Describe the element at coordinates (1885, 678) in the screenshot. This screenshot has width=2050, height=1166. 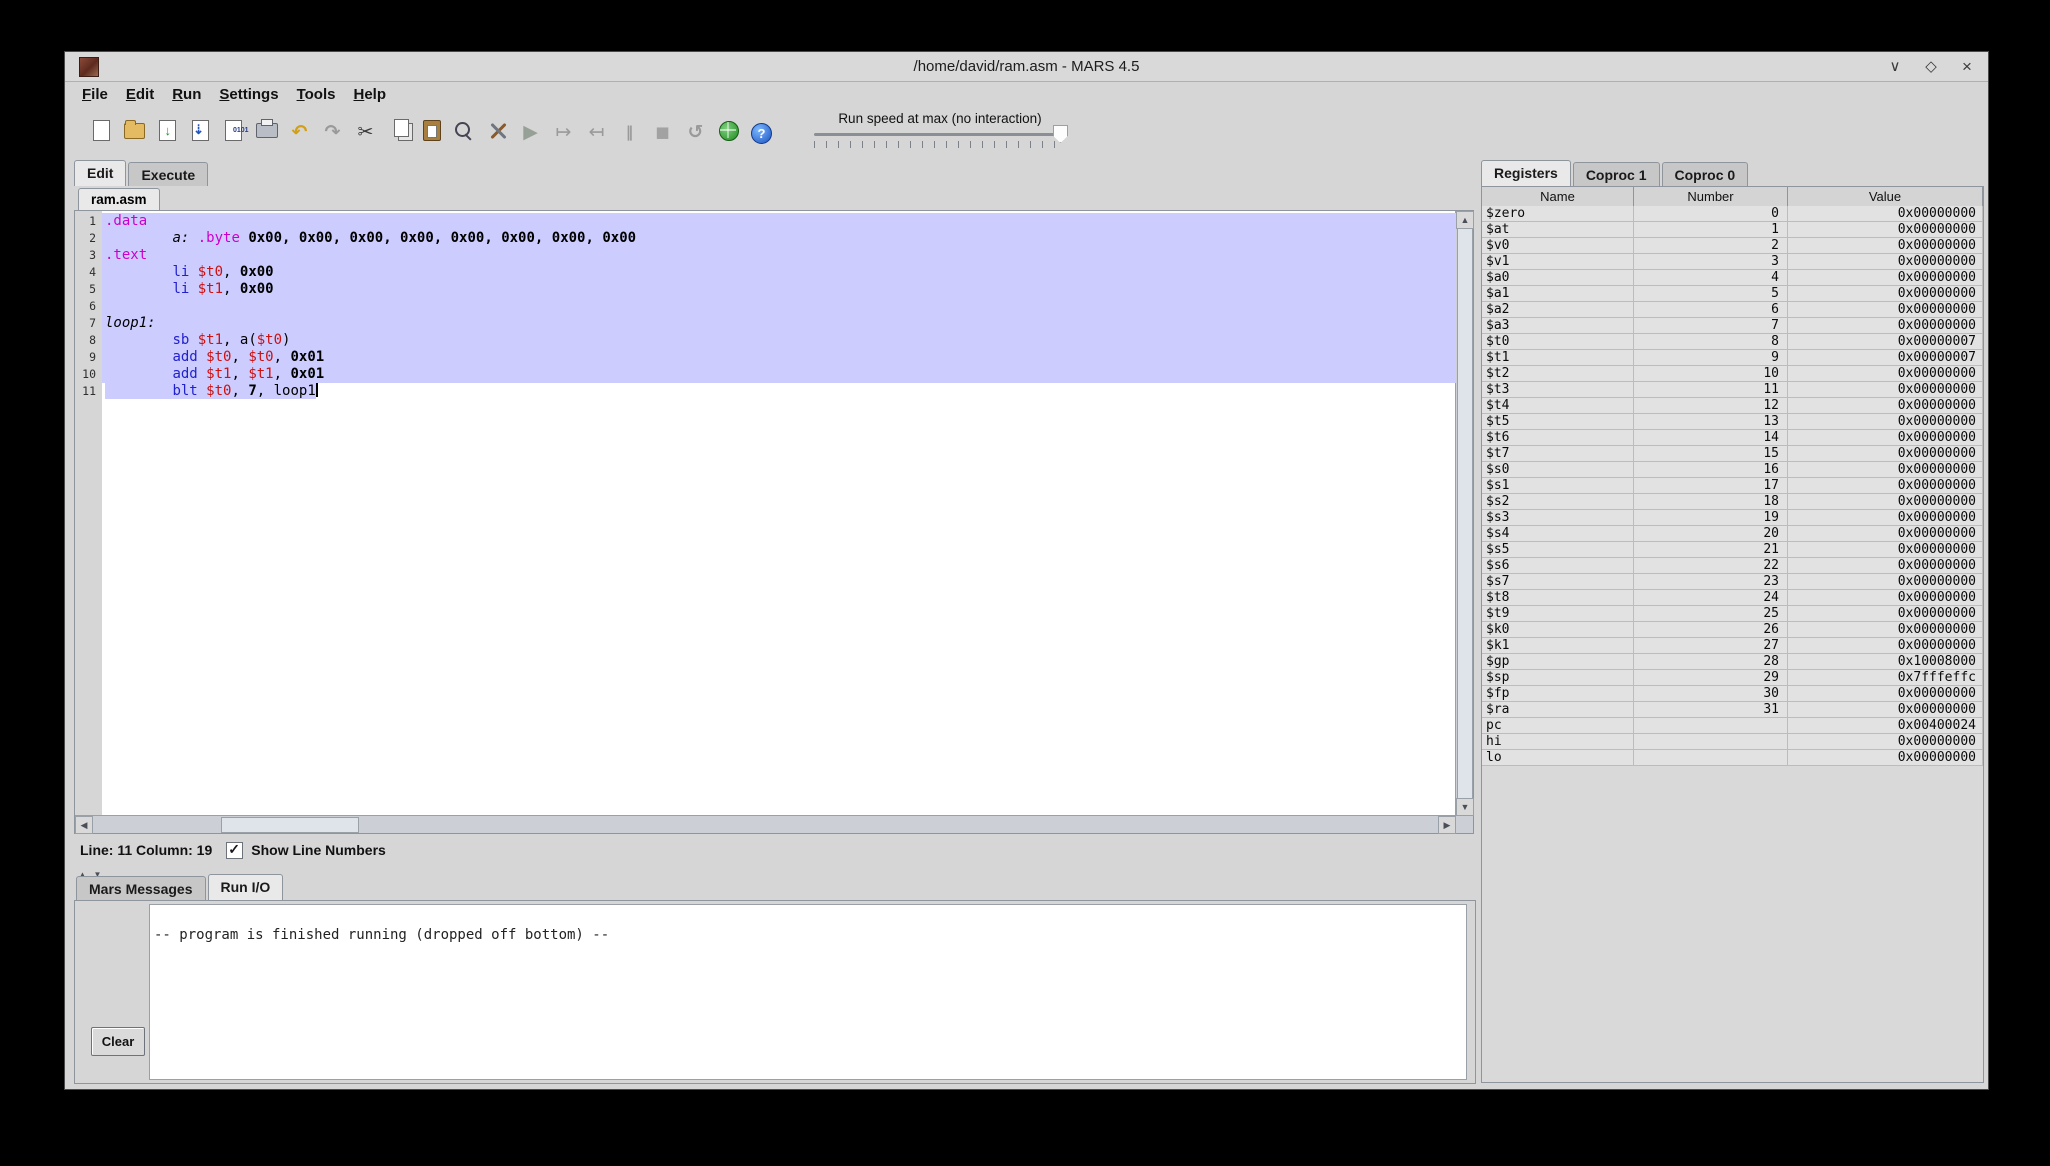
I see `register-value-cell: 0x7fffeffc` at that location.